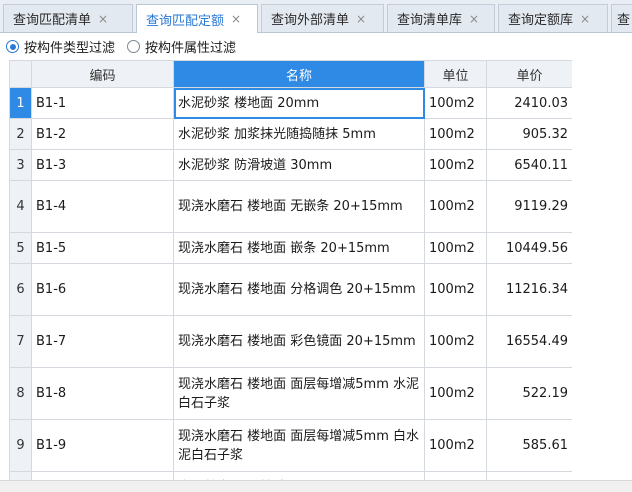 This screenshot has height=492, width=632. I want to click on tab-query-match-list: 查询匹配清单 ×, so click(68, 18).